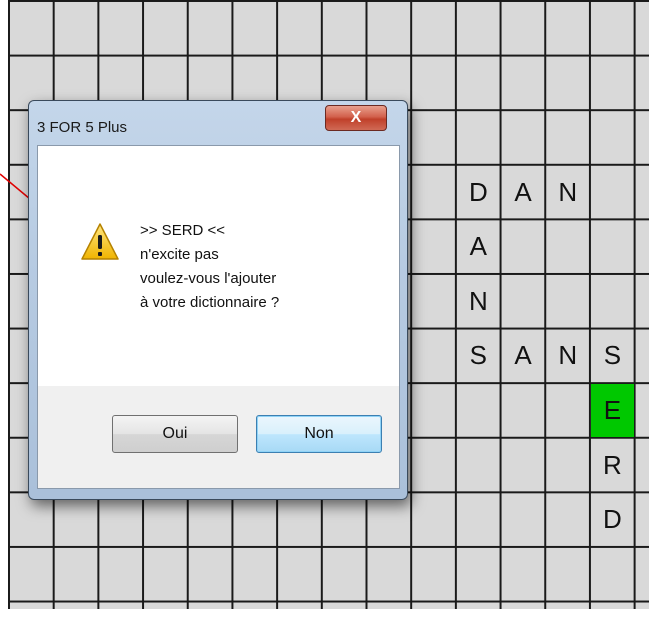 Image resolution: width=649 pixels, height=623 pixels. Describe the element at coordinates (612, 465) in the screenshot. I see `board-cell-letter: R` at that location.